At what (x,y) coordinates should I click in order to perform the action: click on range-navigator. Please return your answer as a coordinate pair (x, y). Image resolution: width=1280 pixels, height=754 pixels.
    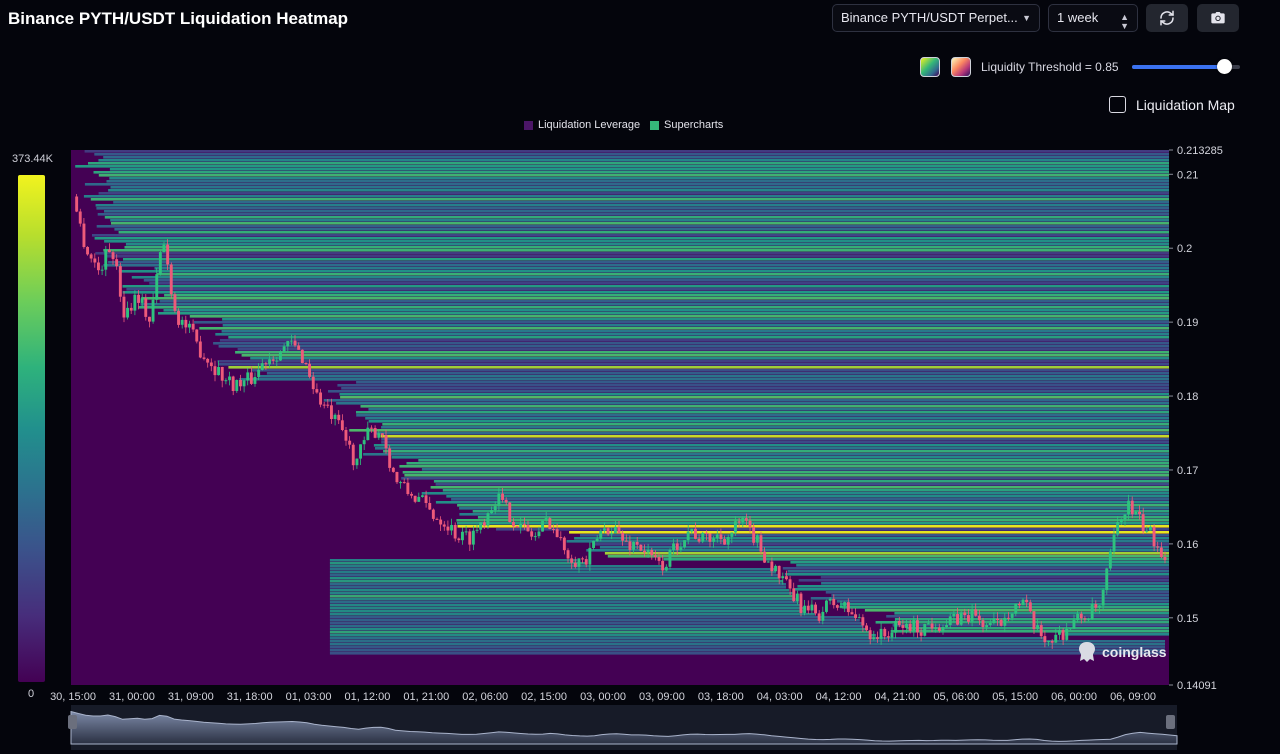
    Looking at the image, I should click on (623, 727).